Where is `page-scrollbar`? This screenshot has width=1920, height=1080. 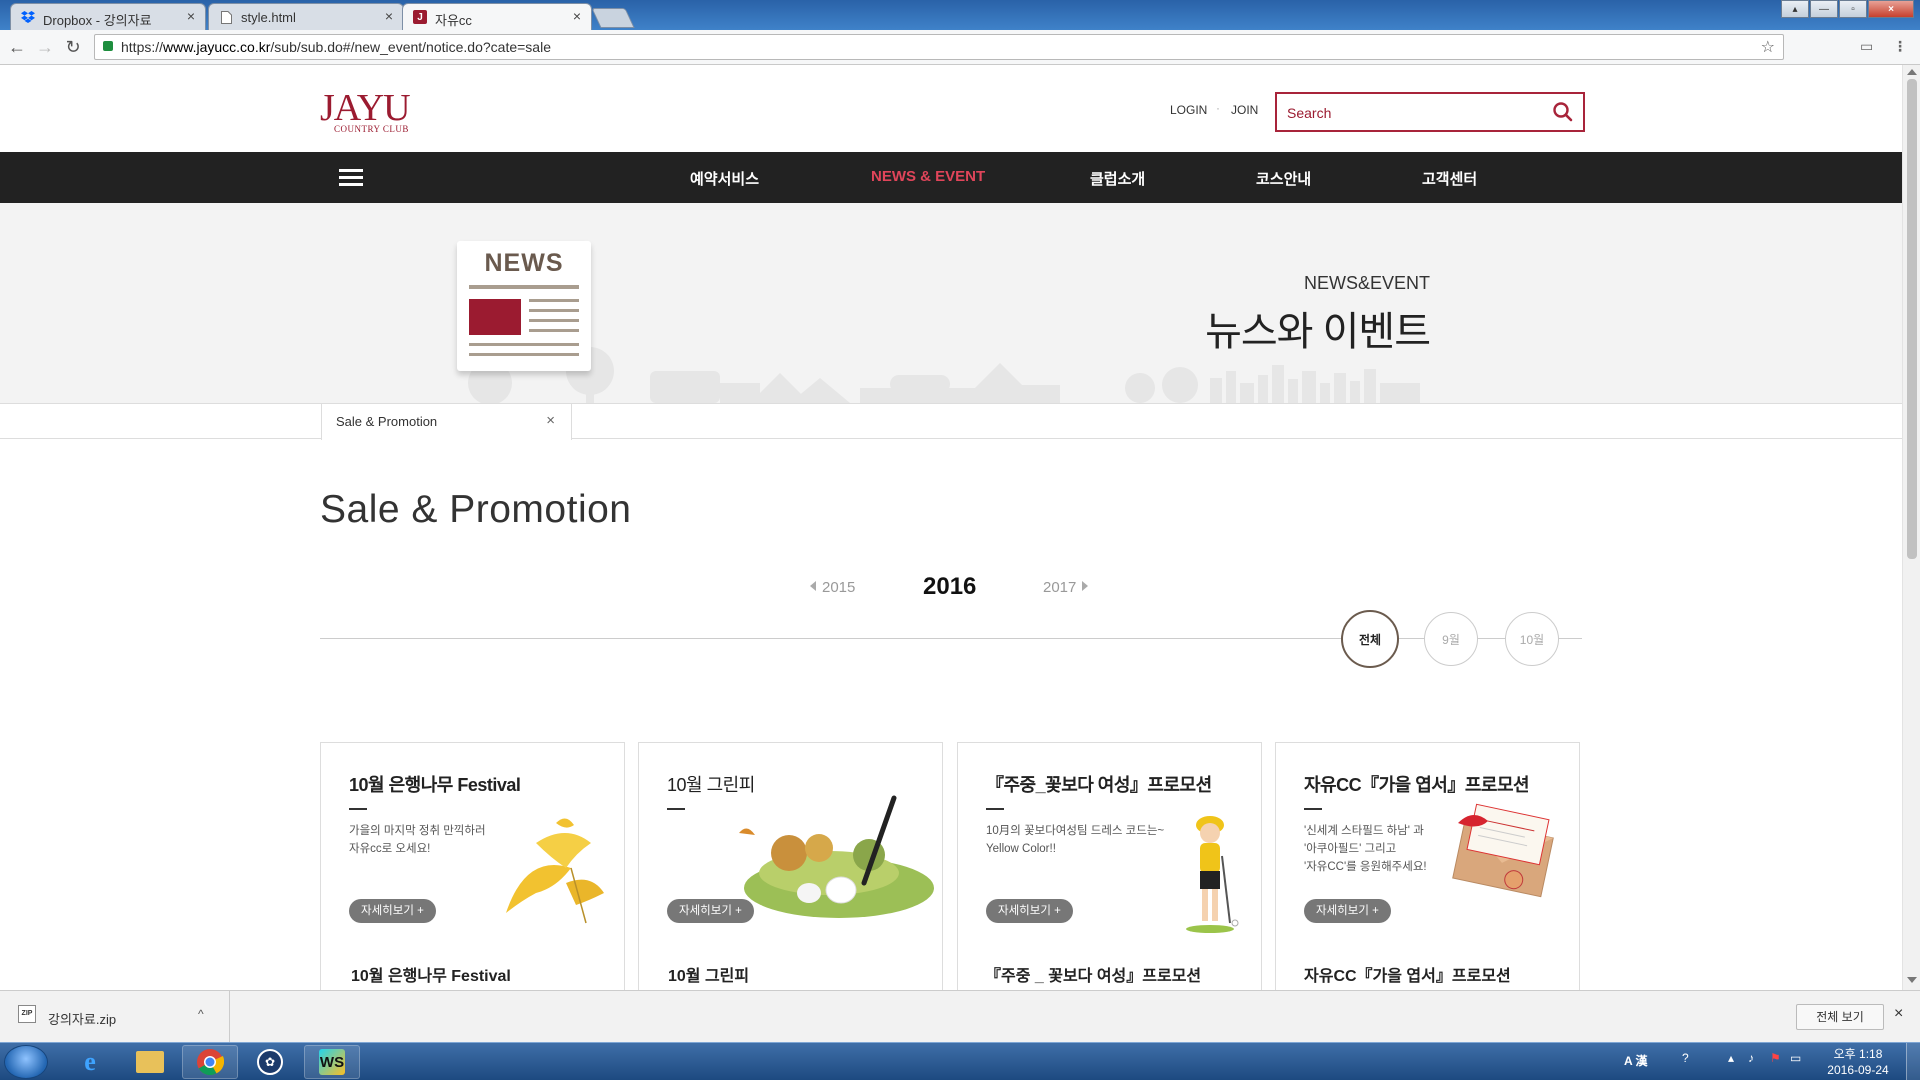
page-scrollbar is located at coordinates (1911, 527).